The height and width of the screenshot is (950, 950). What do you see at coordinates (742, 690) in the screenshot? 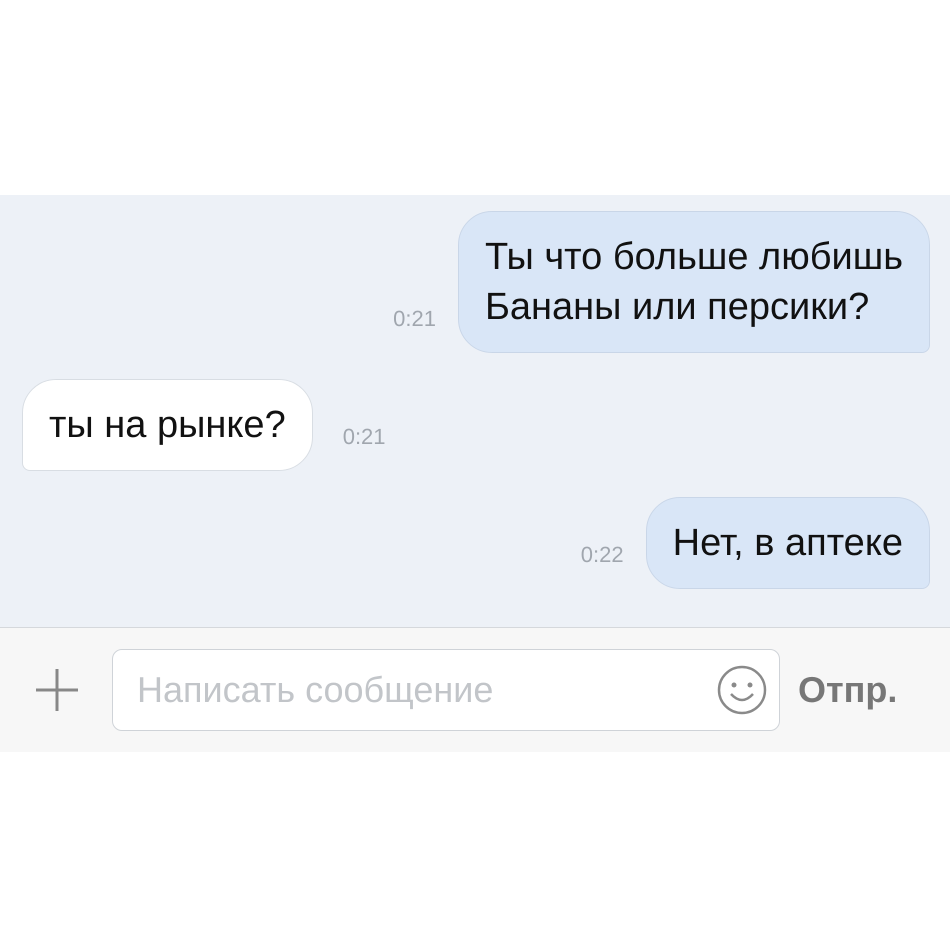
I see `smiley-icon` at bounding box center [742, 690].